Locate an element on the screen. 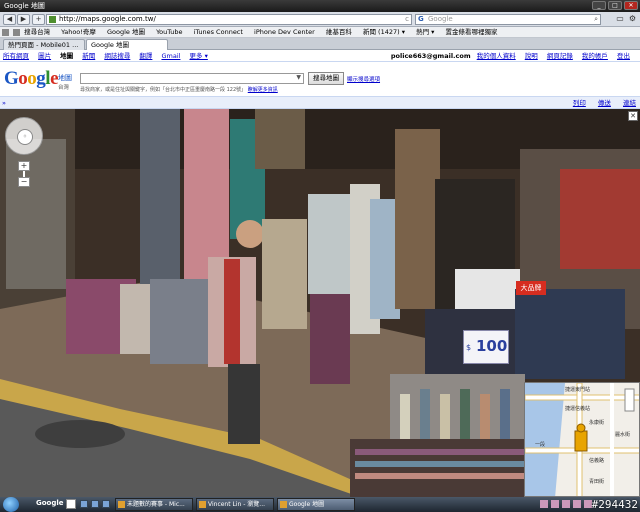  map-label: 麗水街 is located at coordinates (623, 435).